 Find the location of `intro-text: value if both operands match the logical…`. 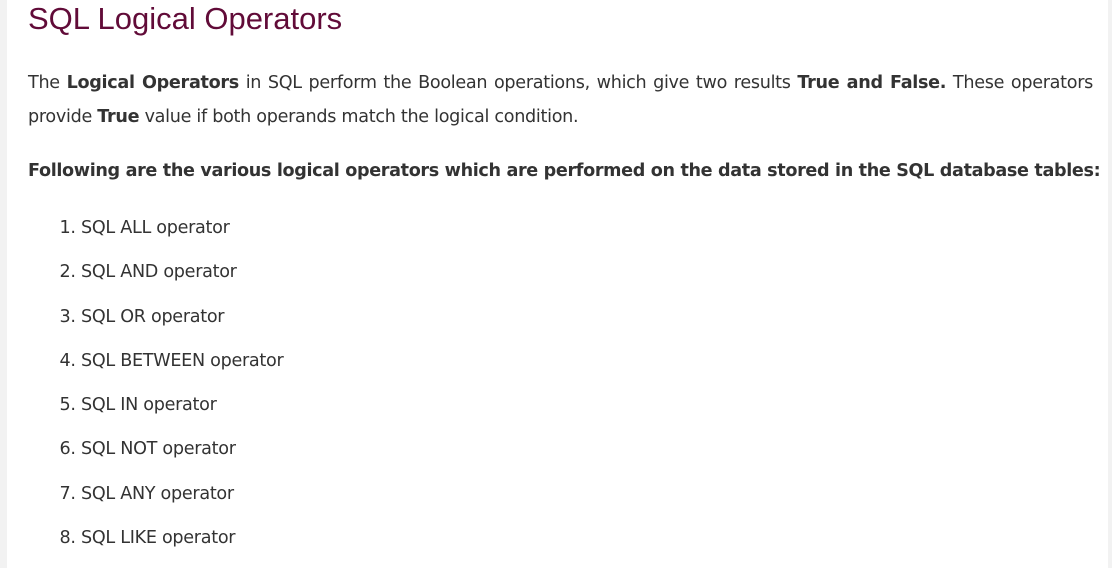

intro-text: value if both operands match the logical… is located at coordinates (359, 117).